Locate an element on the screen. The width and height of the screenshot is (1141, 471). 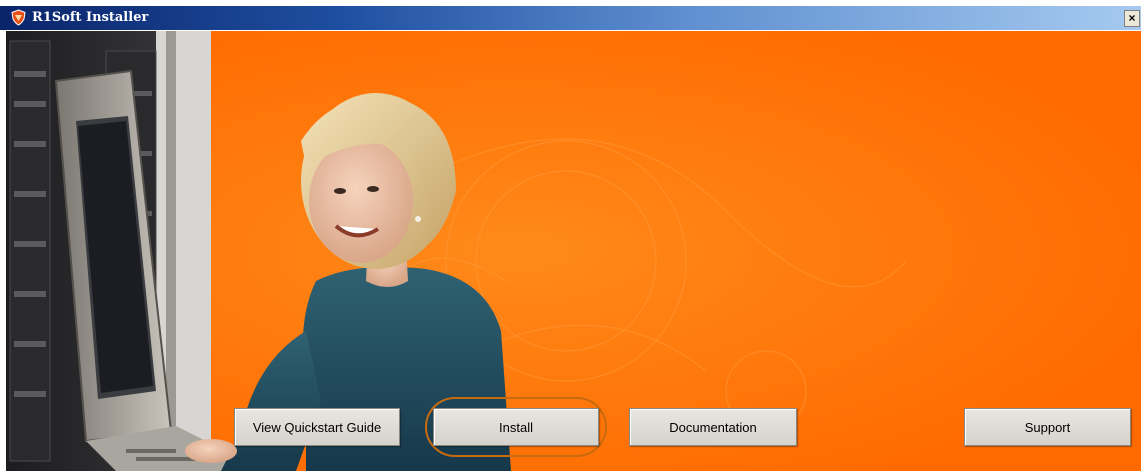
support-button-label: Support is located at coordinates (1047, 427).